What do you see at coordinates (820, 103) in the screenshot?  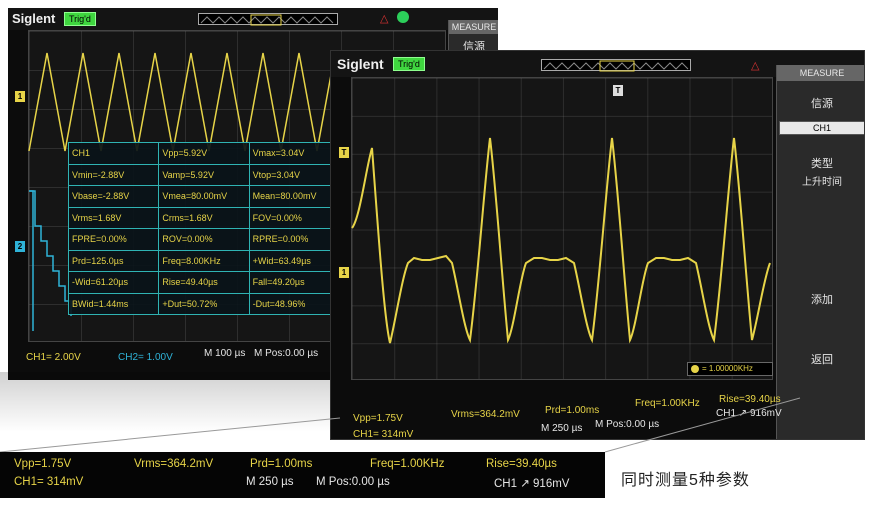 I see `front-menu-source-label: 信源` at bounding box center [820, 103].